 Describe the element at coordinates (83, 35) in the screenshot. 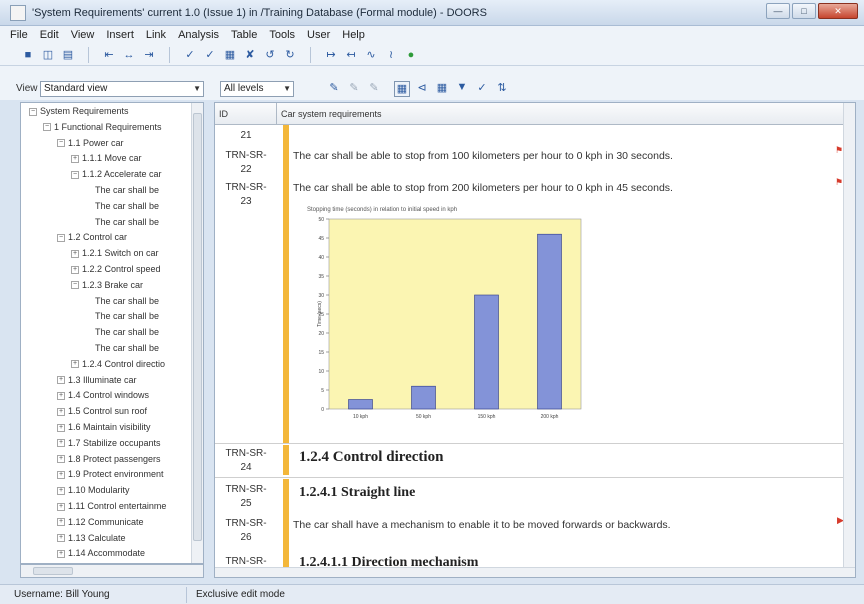

I see `menu-view: View` at that location.